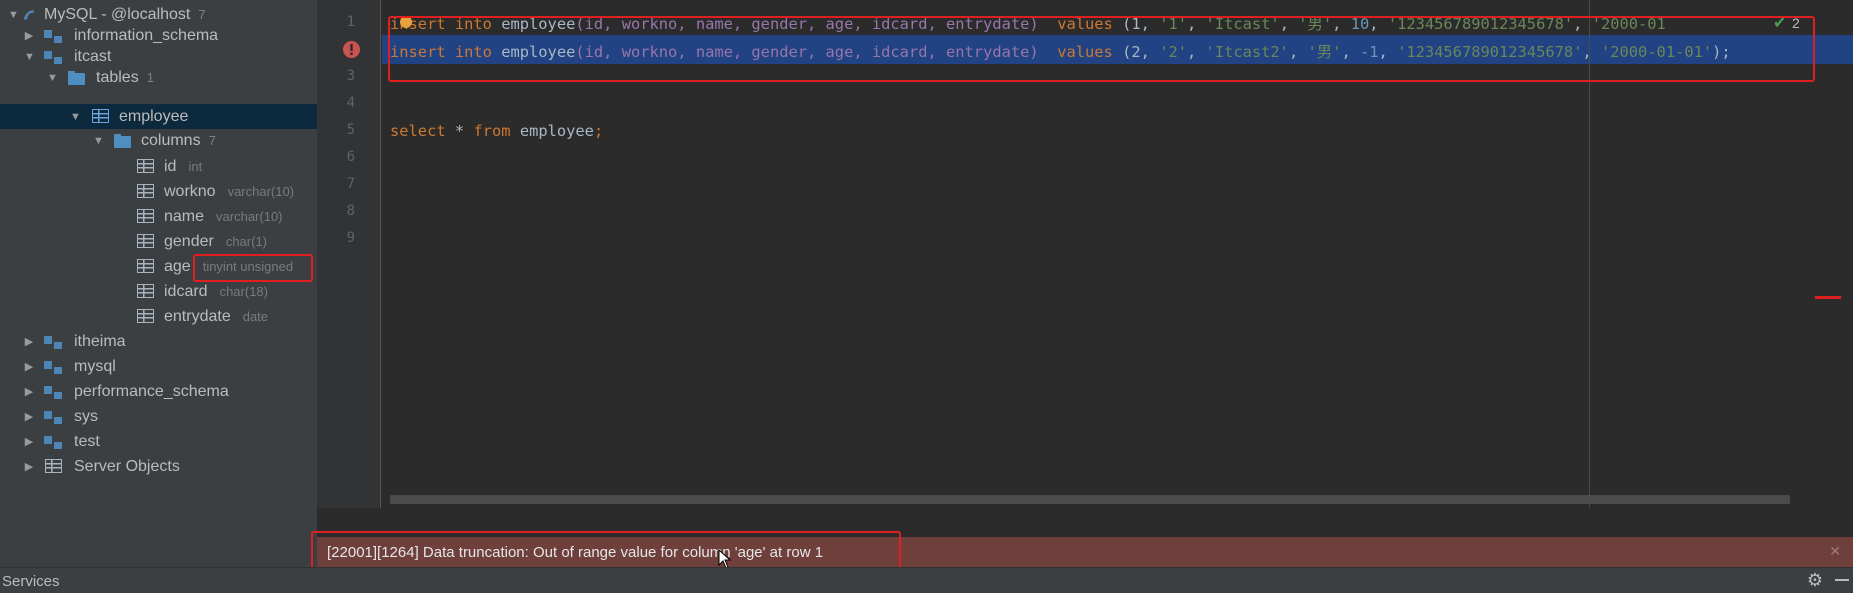 The height and width of the screenshot is (593, 1853). Describe the element at coordinates (725, 559) in the screenshot. I see `mouse-cursor-icon` at that location.